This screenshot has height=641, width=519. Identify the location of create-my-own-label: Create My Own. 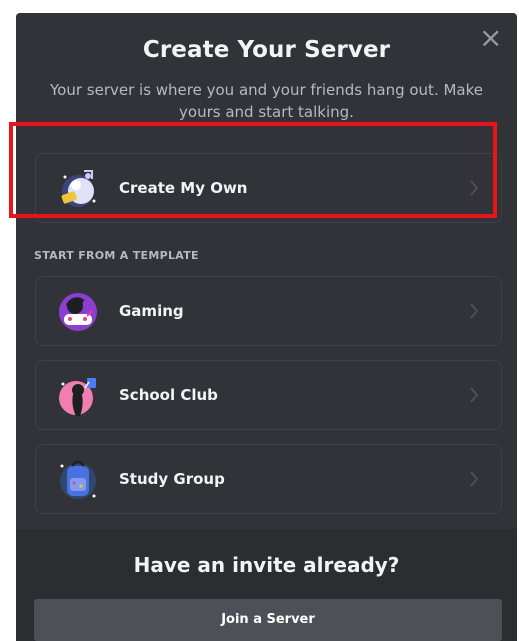
(183, 188).